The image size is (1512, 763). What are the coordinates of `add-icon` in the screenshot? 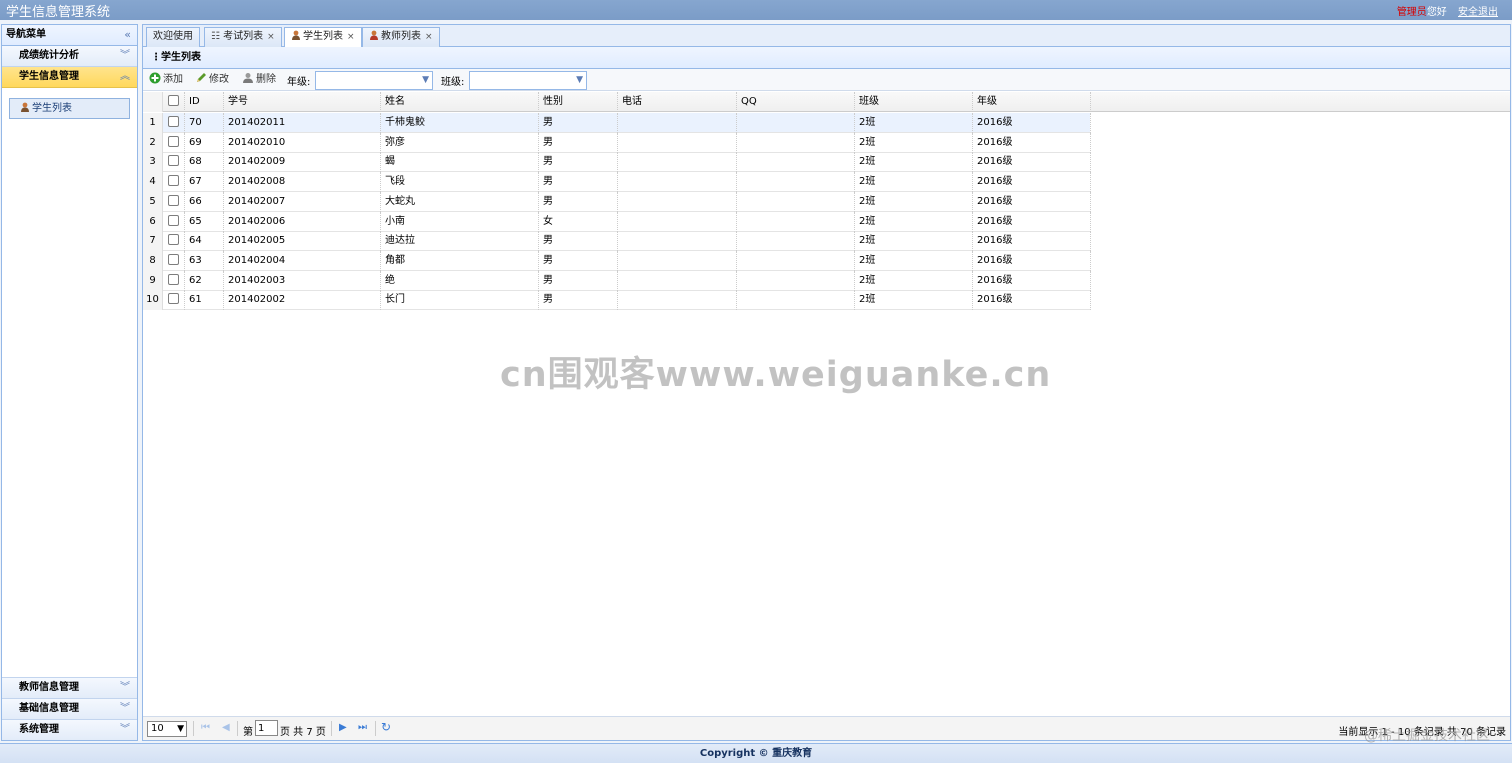 It's located at (155, 78).